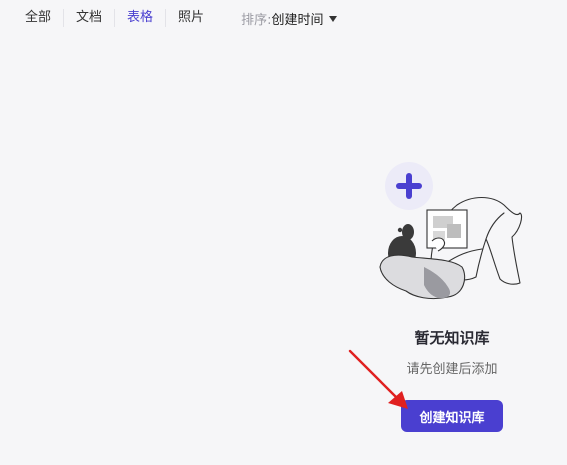  Describe the element at coordinates (333, 18) in the screenshot. I see `caret-down-icon` at that location.